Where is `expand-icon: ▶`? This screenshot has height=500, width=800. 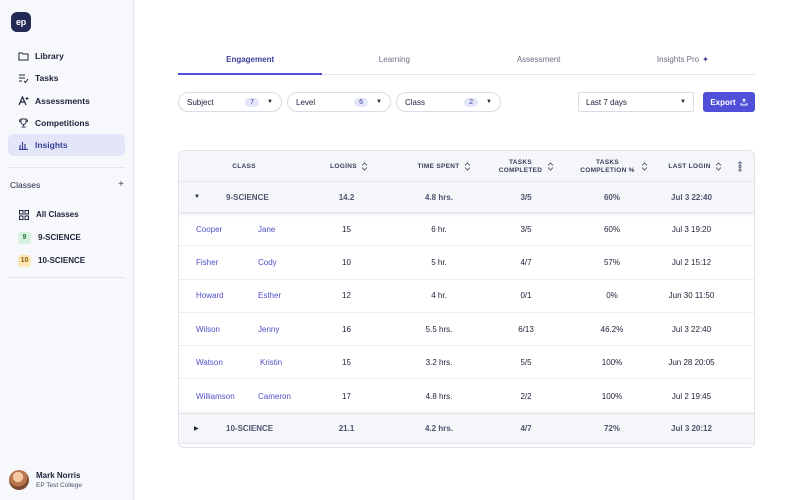 expand-icon: ▶ is located at coordinates (196, 428).